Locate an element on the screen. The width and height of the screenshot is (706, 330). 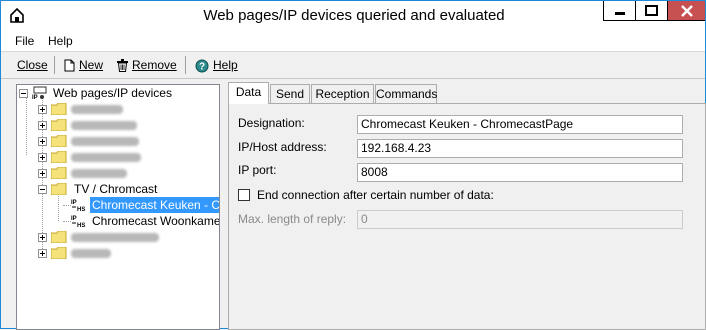
menu-help: Help is located at coordinates (60, 41).